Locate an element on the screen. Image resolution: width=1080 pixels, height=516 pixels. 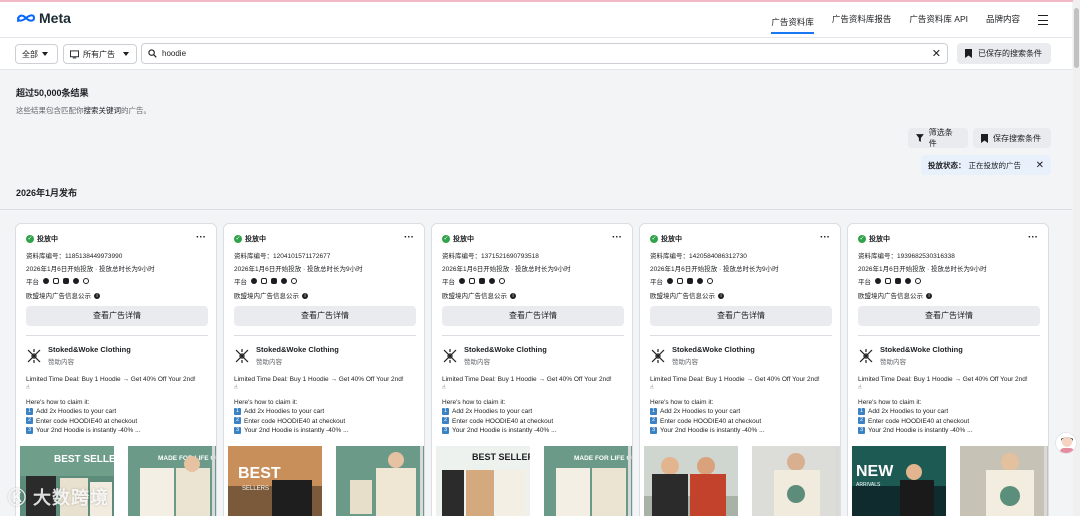
ad-type-dropdown: 所有广告 is located at coordinates (100, 54).